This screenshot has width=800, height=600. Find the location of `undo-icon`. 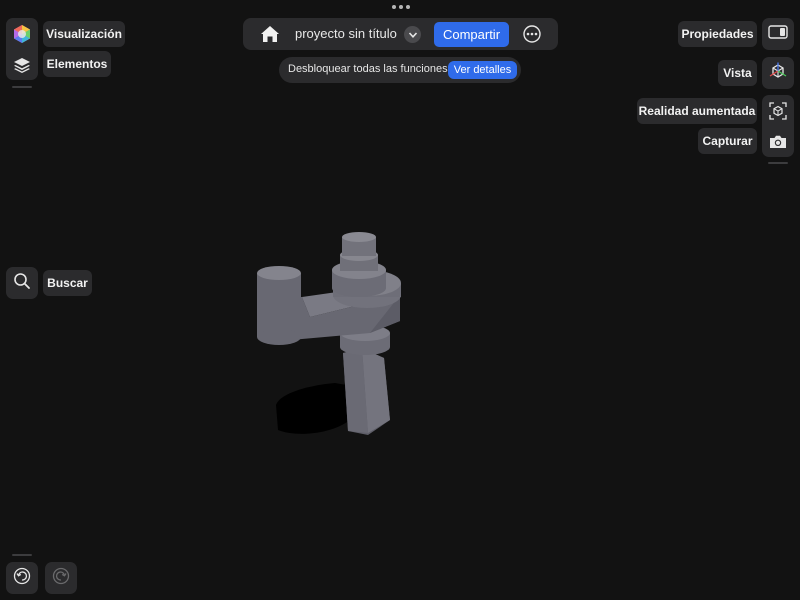

undo-icon is located at coordinates (22, 578).